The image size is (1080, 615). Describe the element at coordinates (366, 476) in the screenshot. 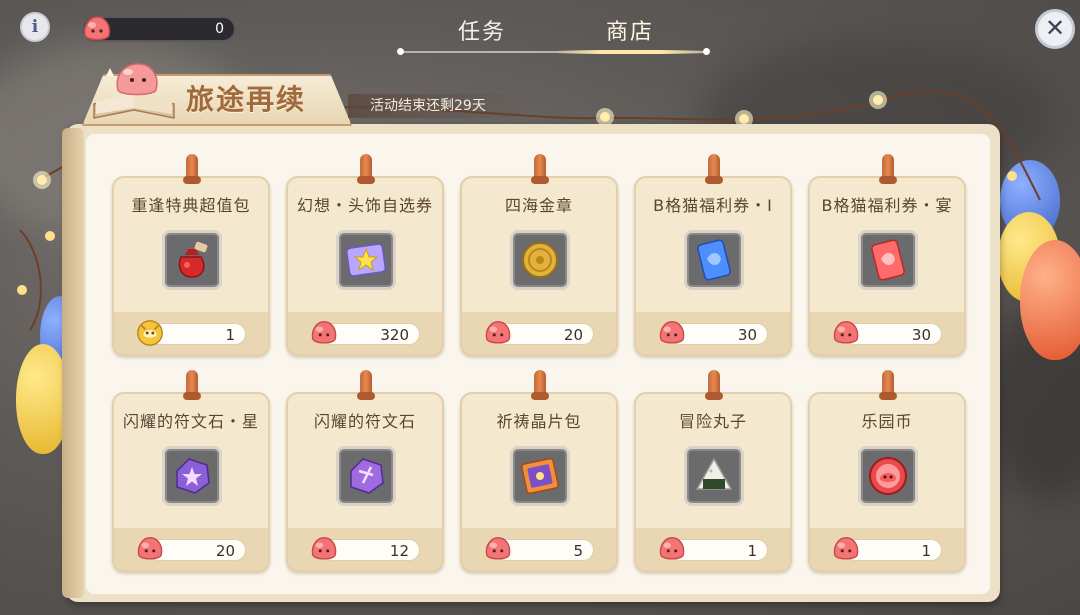

I see `rune-stone-icon` at that location.